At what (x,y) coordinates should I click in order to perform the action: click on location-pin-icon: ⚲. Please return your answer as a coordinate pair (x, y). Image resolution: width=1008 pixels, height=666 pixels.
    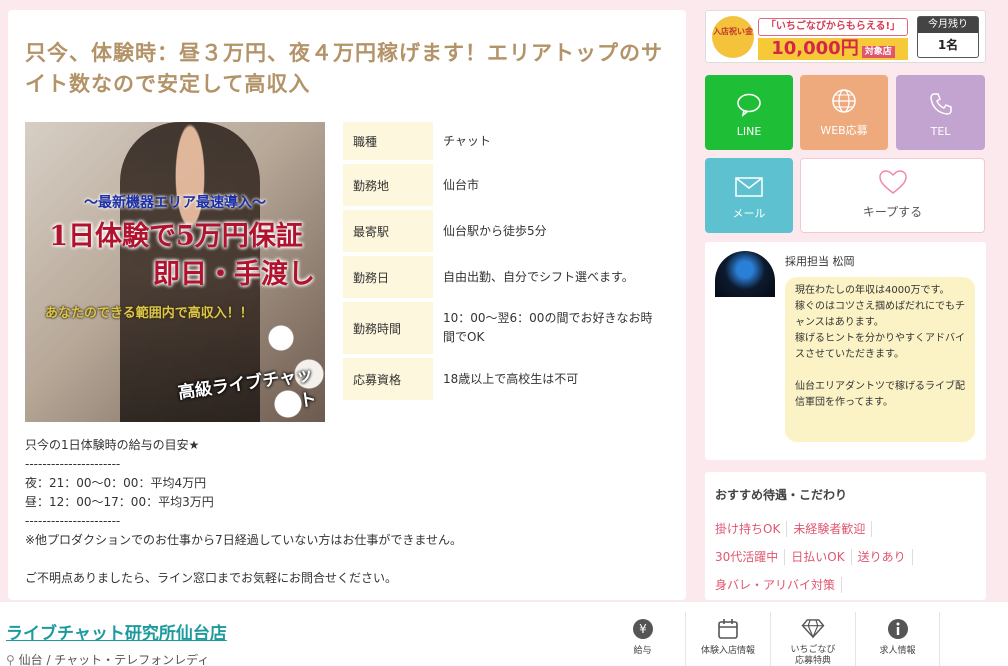
    Looking at the image, I should click on (10, 659).